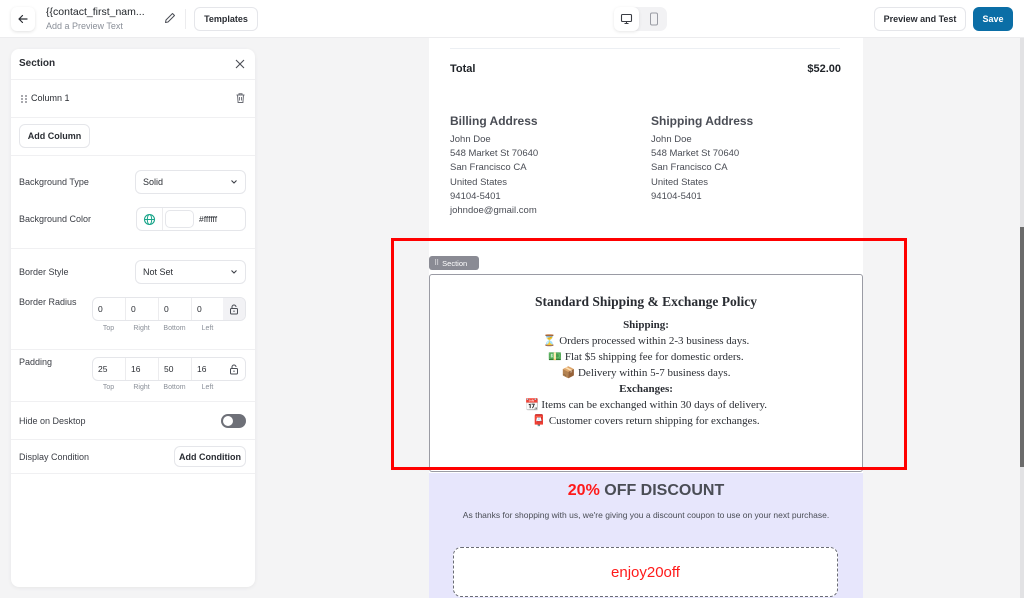 Image resolution: width=1024 pixels, height=598 pixels. What do you see at coordinates (52, 421) in the screenshot?
I see `hide-on-desktop-label: Hide on Desktop` at bounding box center [52, 421].